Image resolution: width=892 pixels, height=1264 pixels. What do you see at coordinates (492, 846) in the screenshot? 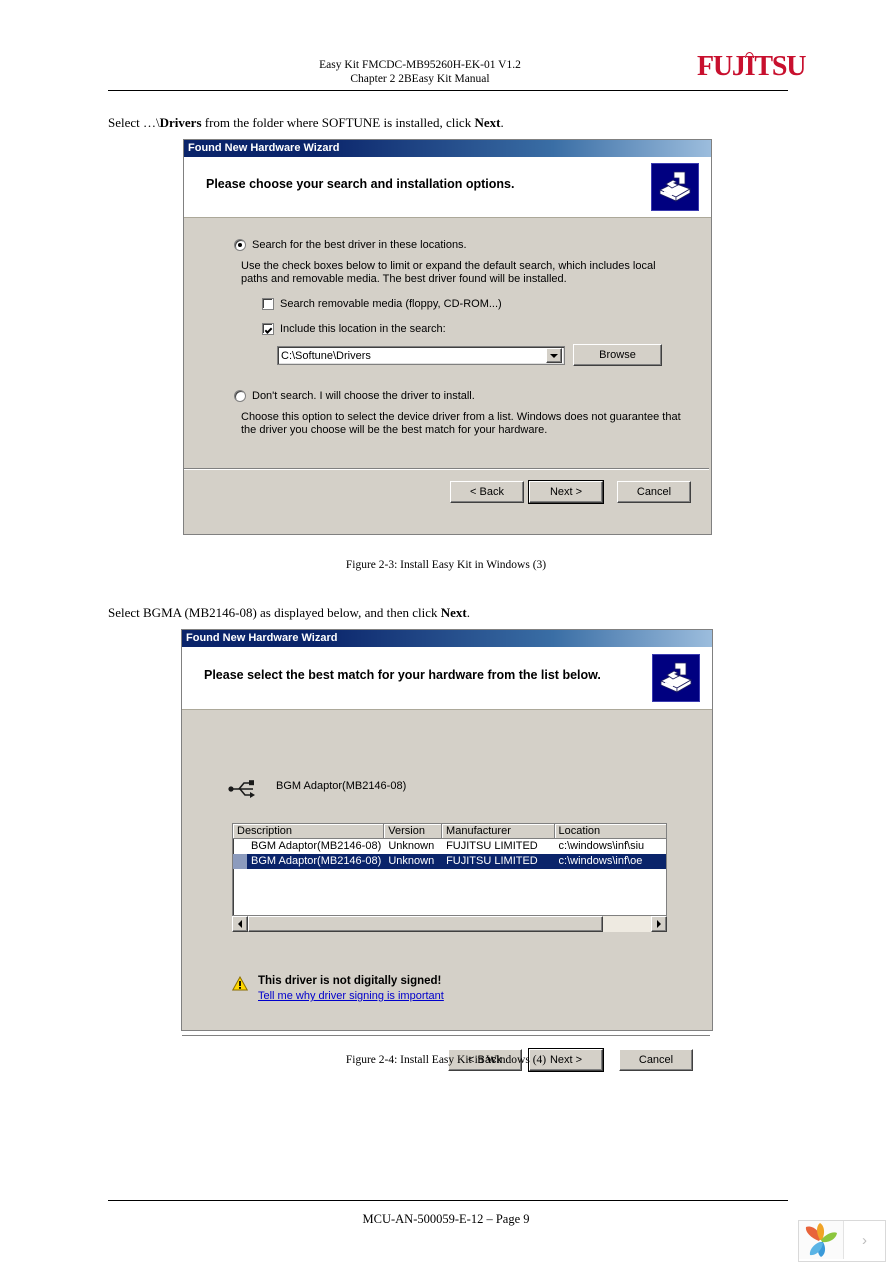
I see `cell-manufacturer-0: FUJITSU LIMITED` at bounding box center [492, 846].